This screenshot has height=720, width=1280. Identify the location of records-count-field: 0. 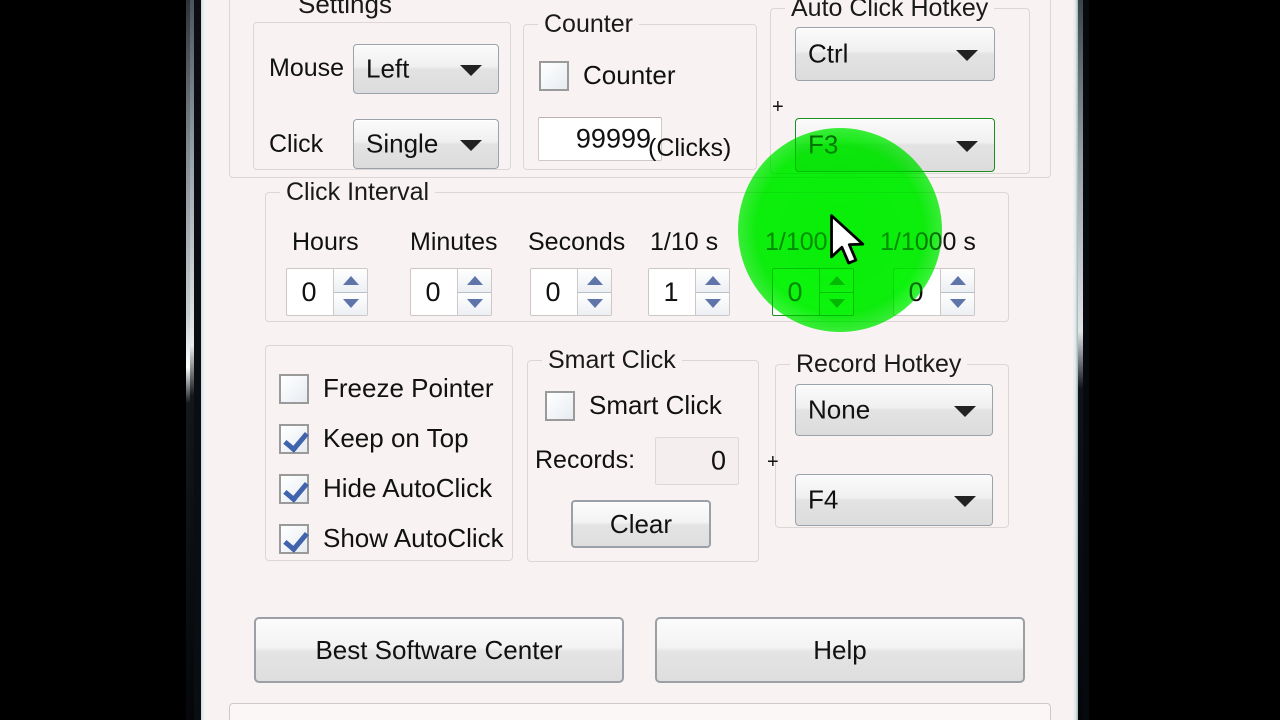
(697, 461).